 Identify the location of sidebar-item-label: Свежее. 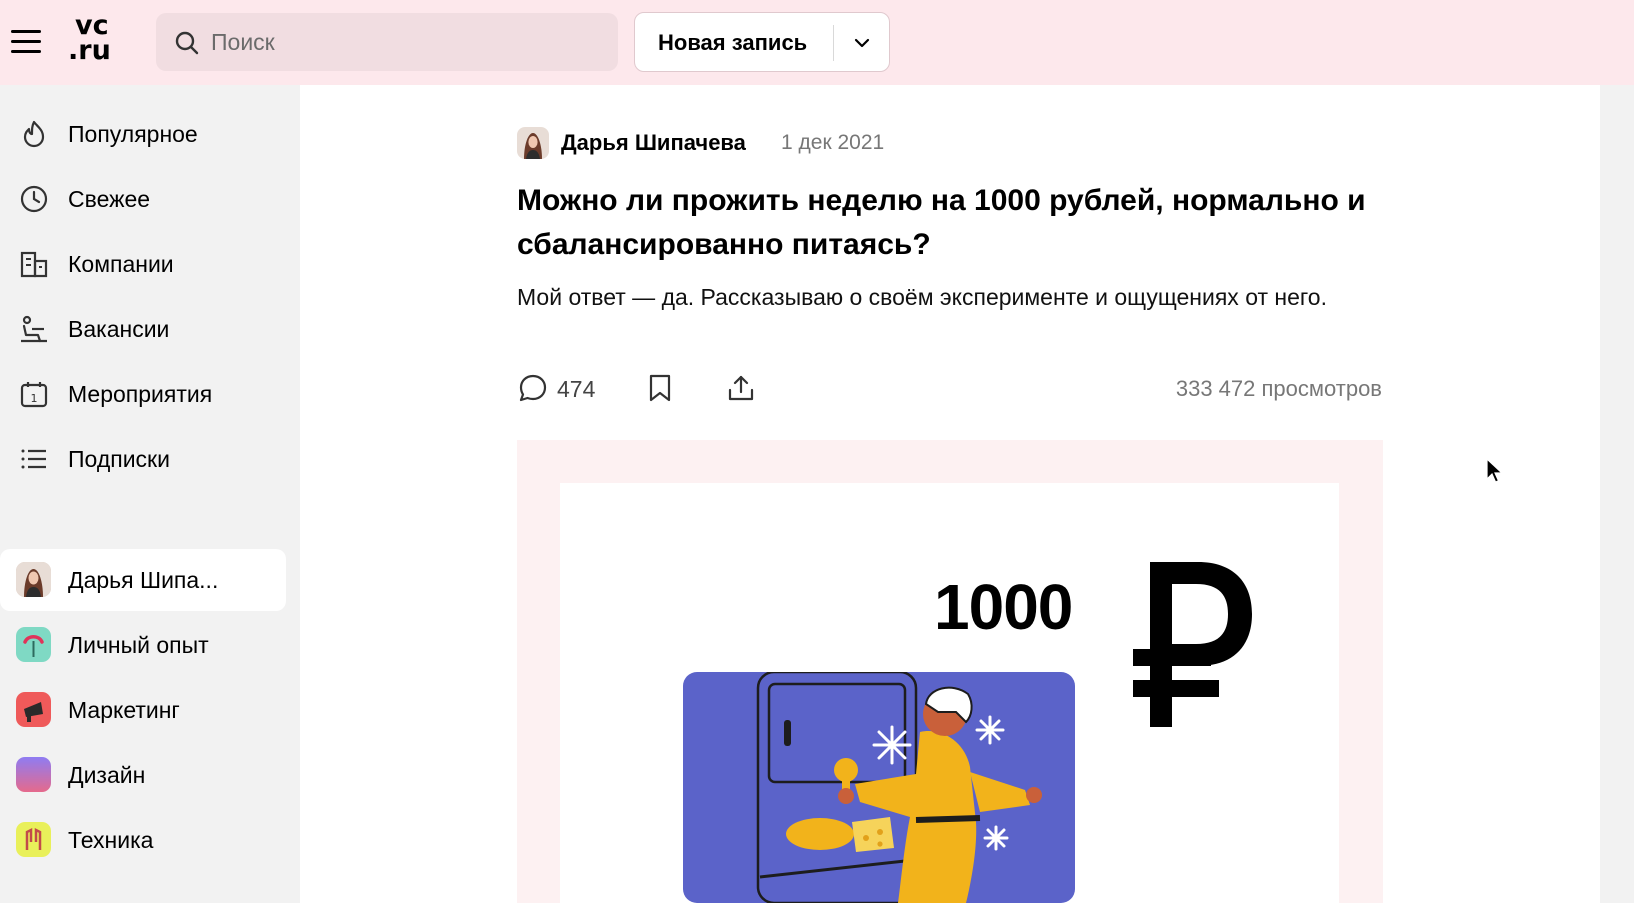
(109, 199).